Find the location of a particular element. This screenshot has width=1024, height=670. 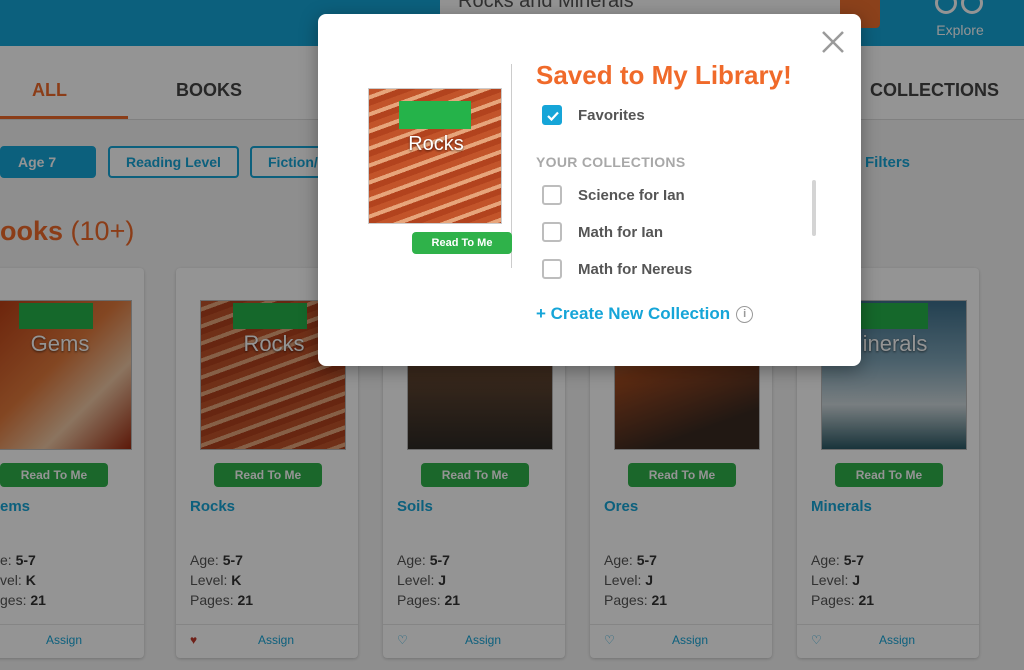

info-icon: i is located at coordinates (745, 314).